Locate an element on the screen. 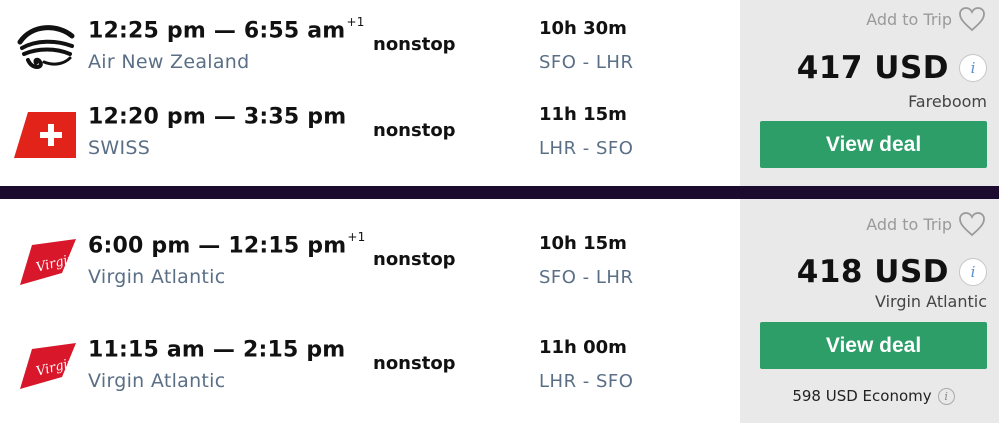 The width and height of the screenshot is (999, 423). air-new-zealand-logo is located at coordinates (46, 48).